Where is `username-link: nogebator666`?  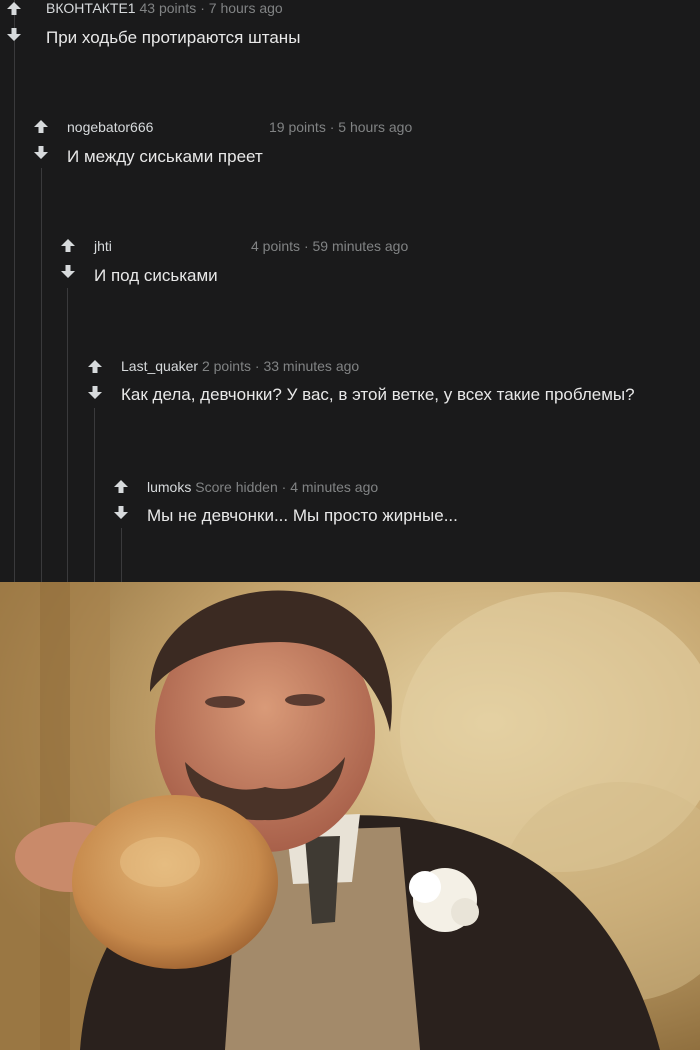 username-link: nogebator666 is located at coordinates (110, 127).